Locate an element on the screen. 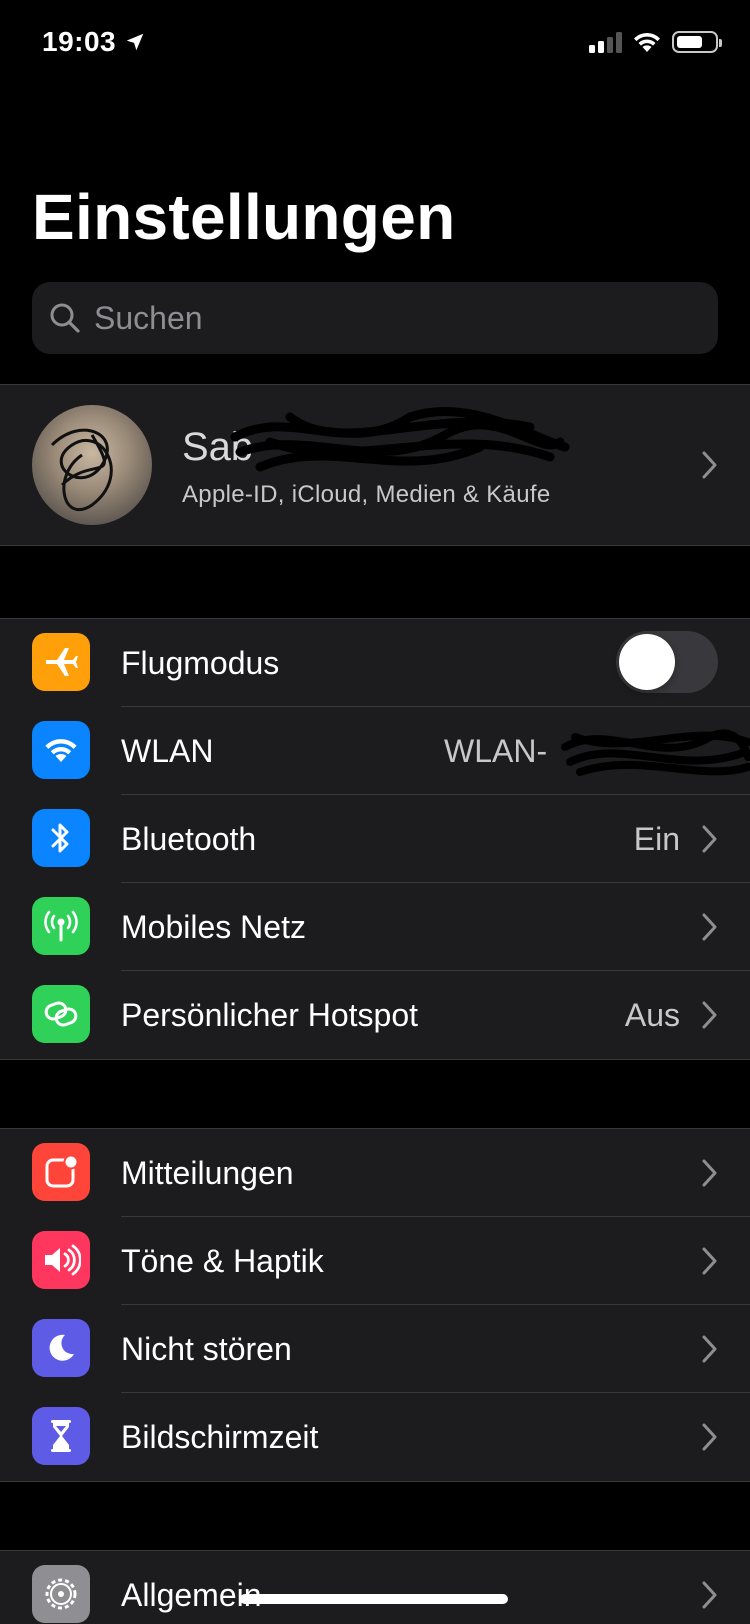 The image size is (750, 1624). battery-icon is located at coordinates (697, 42).